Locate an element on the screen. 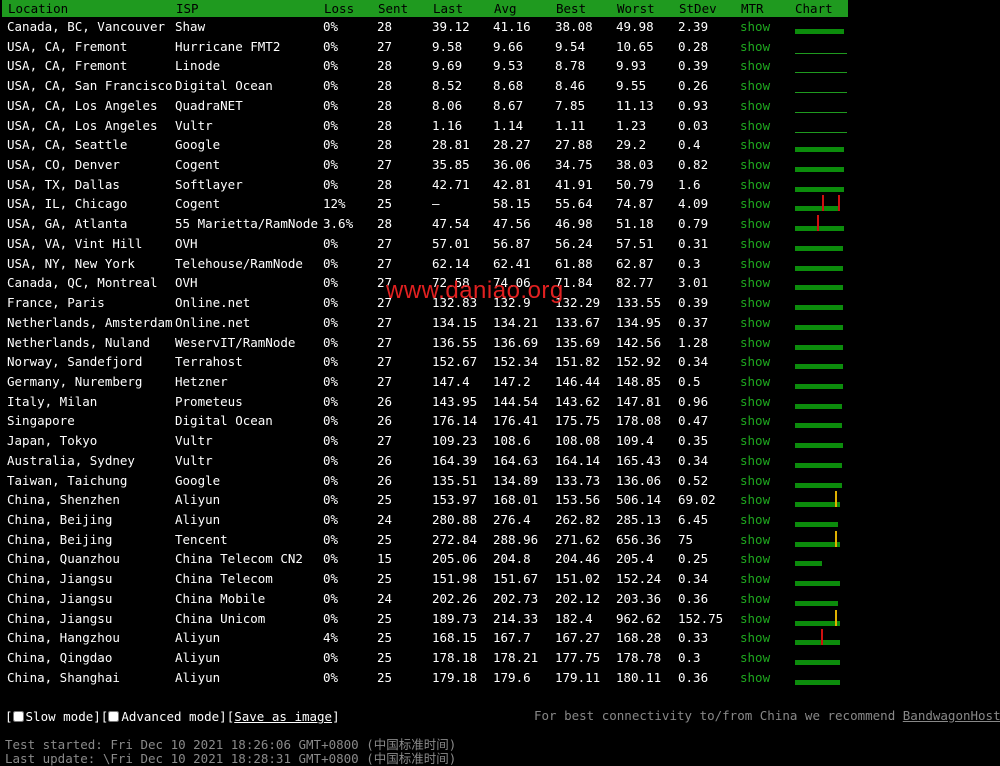 The image size is (1000, 766). cell-location: Italy, Milan is located at coordinates (52, 401).